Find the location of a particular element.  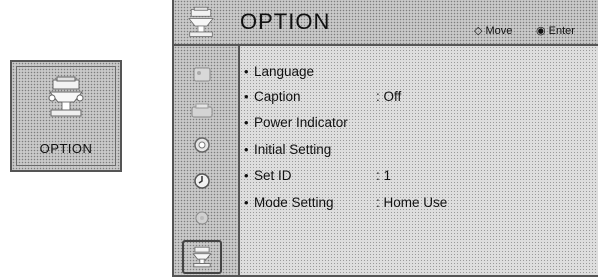

menu-item-label: Initial Setting is located at coordinates (293, 149).